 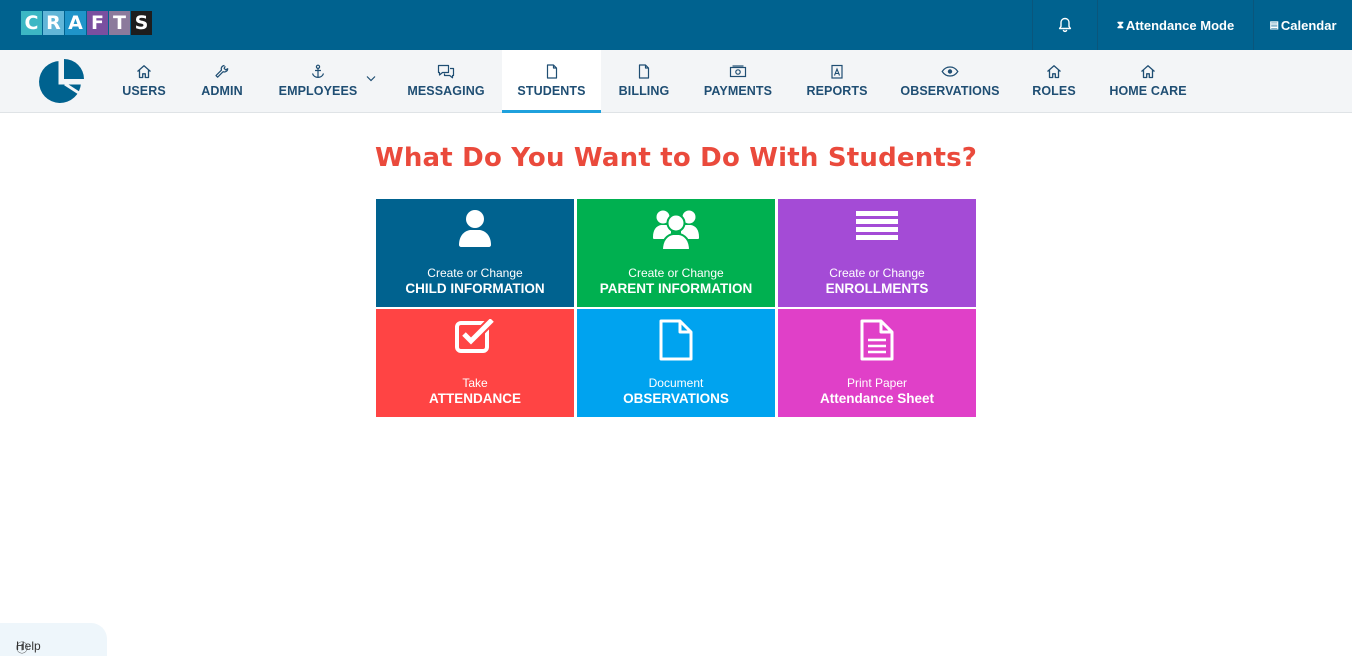 I want to click on eye-icon, so click(x=950, y=71).